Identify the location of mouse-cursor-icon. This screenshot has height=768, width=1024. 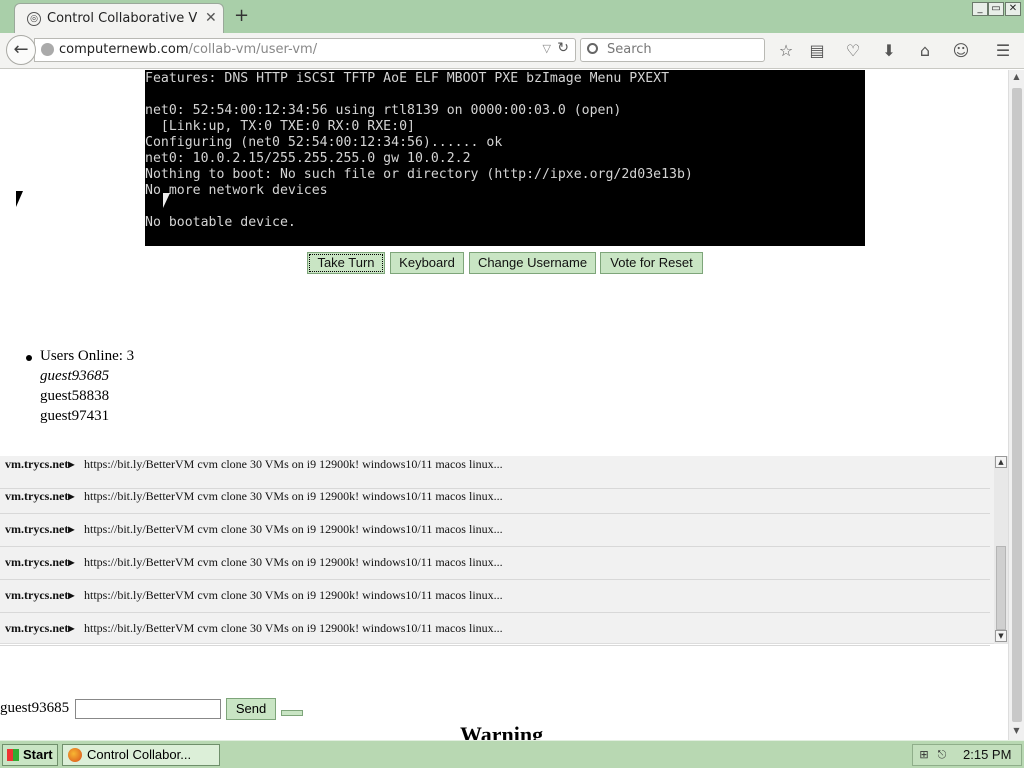
(19, 199).